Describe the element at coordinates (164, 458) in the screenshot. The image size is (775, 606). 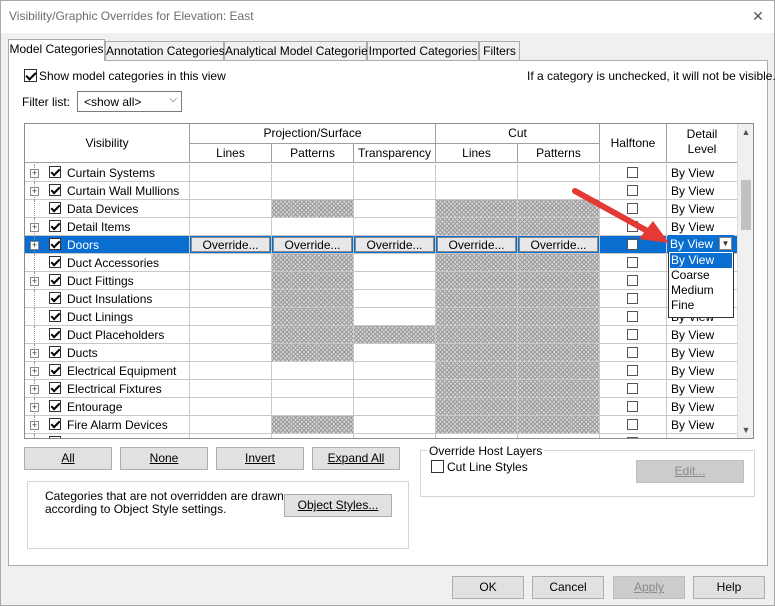
I see `none-button: None` at that location.